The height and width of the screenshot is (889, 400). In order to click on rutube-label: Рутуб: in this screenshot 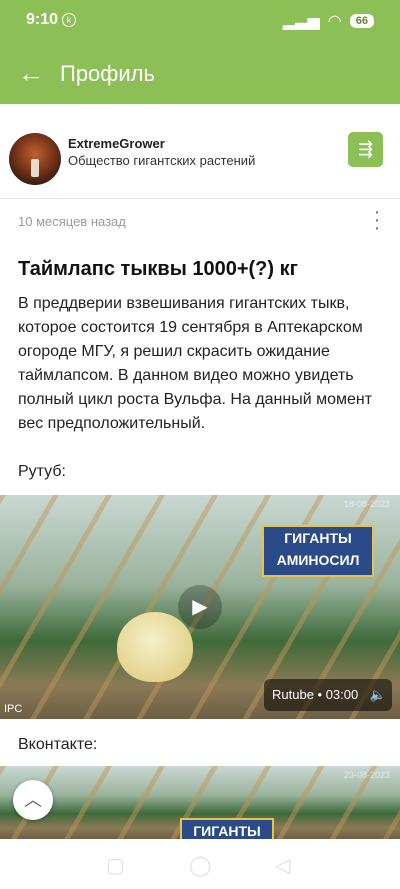, I will do `click(42, 471)`.